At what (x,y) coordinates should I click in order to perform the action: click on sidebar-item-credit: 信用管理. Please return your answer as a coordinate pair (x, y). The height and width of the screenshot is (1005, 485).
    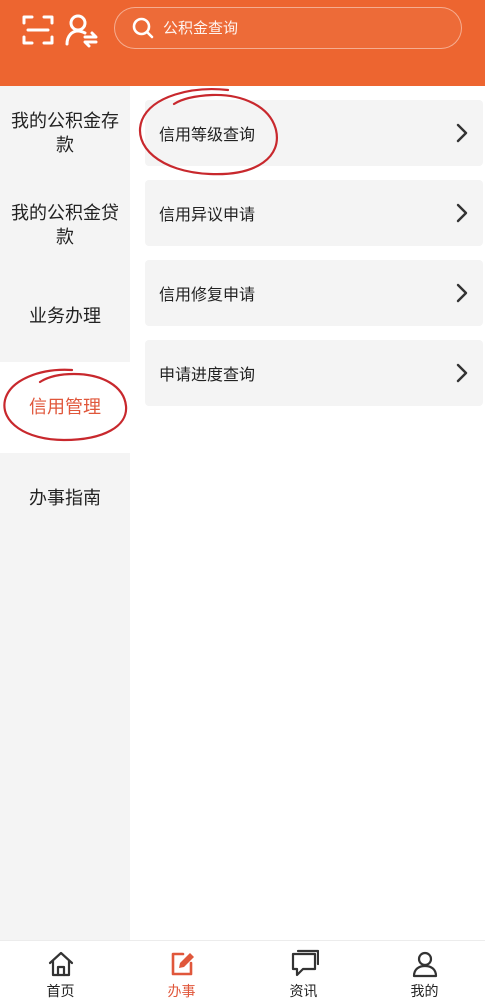
    Looking at the image, I should click on (65, 407).